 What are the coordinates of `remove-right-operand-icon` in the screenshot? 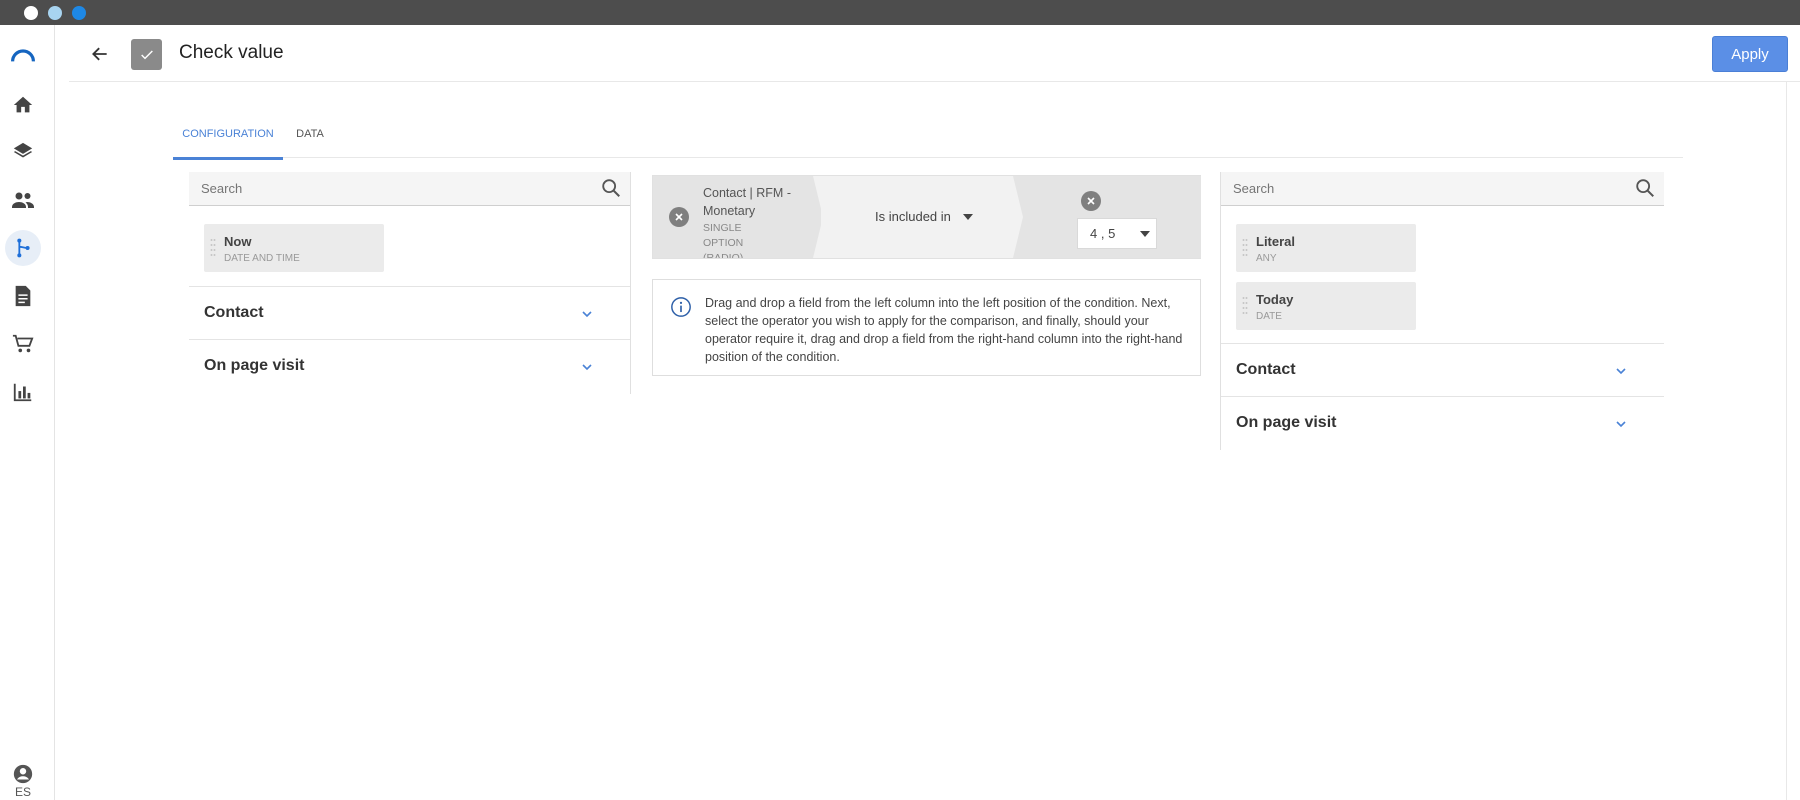 It's located at (1091, 201).